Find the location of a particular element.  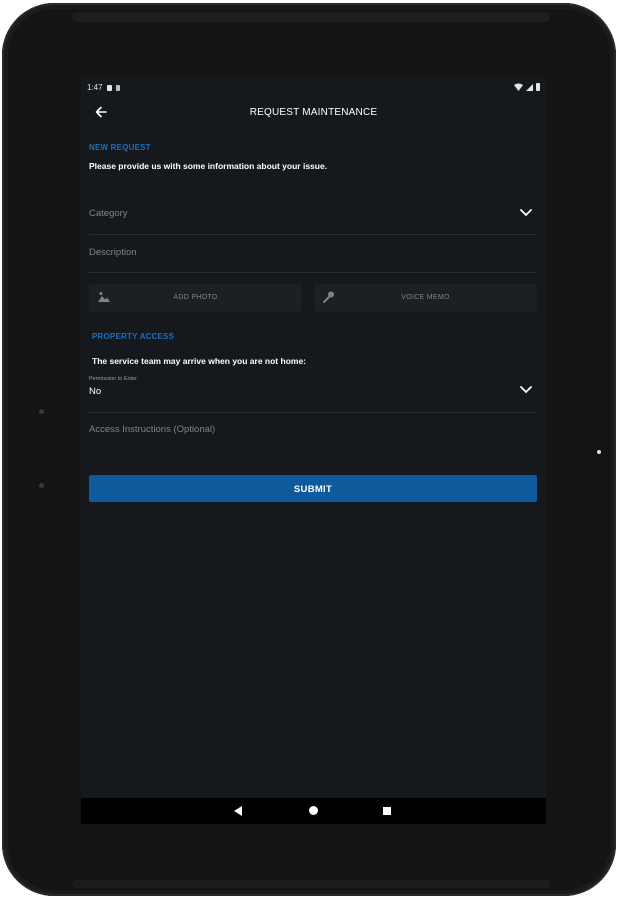

add-photo-button: ADD PHOTO is located at coordinates (195, 298).